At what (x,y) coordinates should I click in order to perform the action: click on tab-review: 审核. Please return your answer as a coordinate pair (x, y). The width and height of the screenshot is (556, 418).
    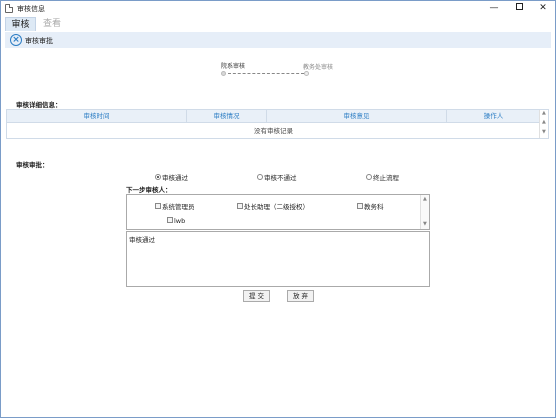
    Looking at the image, I should click on (20, 24).